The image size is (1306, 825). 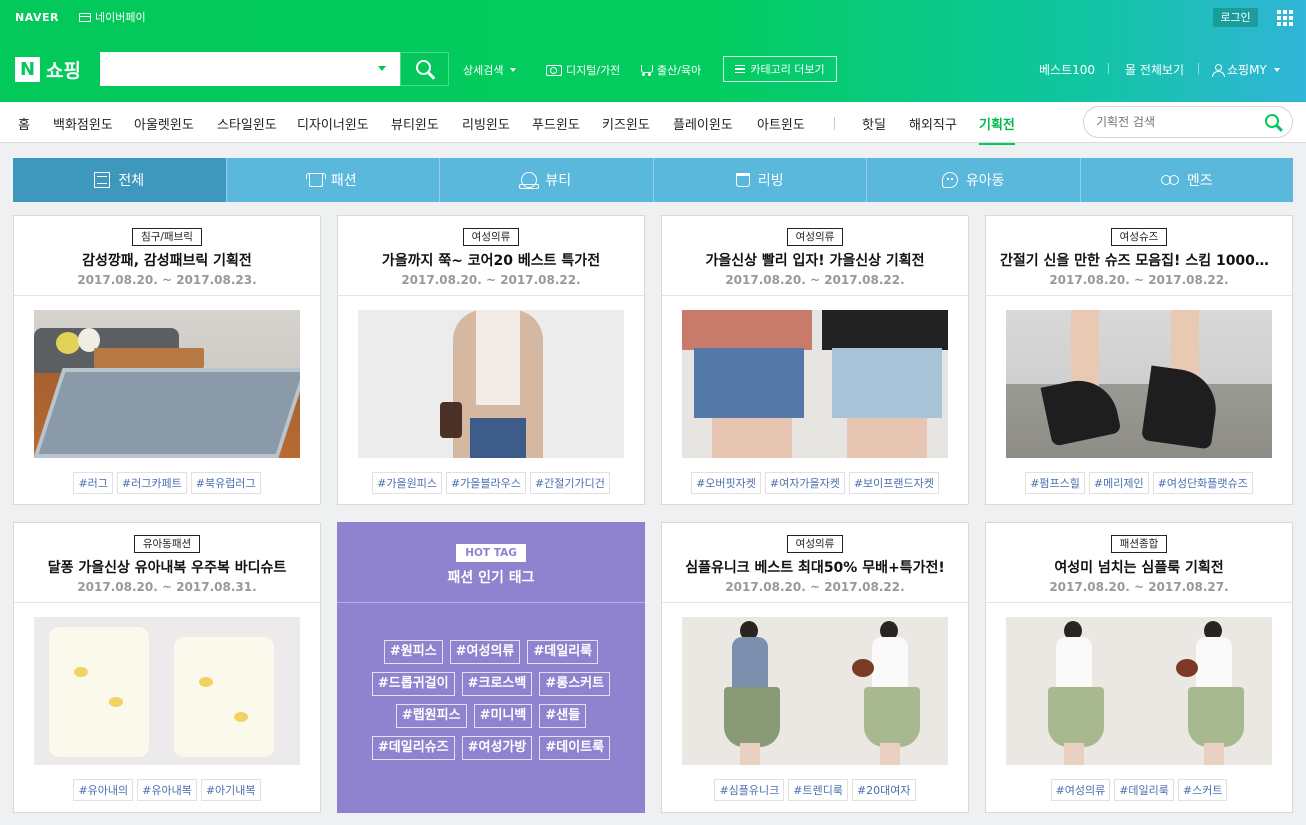 I want to click on hashtag-link: #스커트, so click(x=1202, y=790).